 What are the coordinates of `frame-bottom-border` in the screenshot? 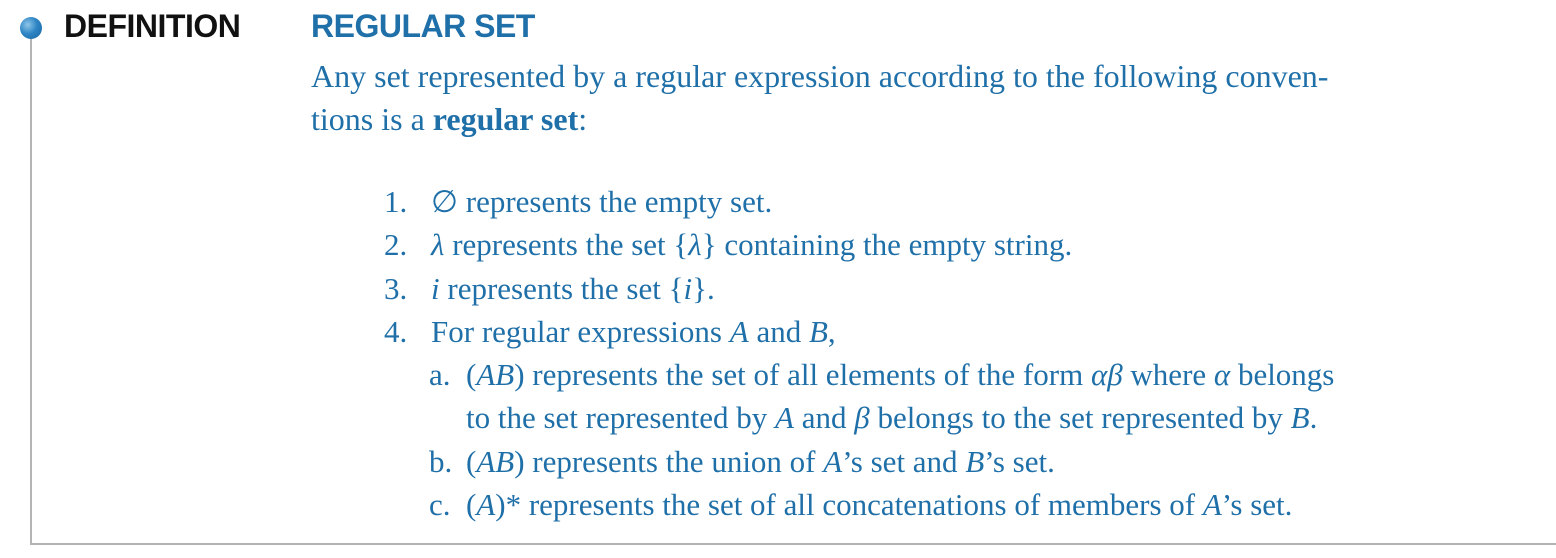 It's located at (793, 544).